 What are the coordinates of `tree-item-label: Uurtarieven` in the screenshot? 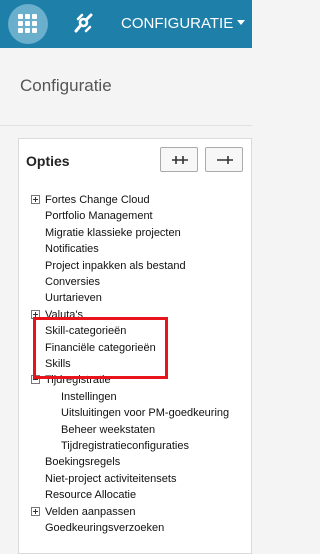 It's located at (73, 298).